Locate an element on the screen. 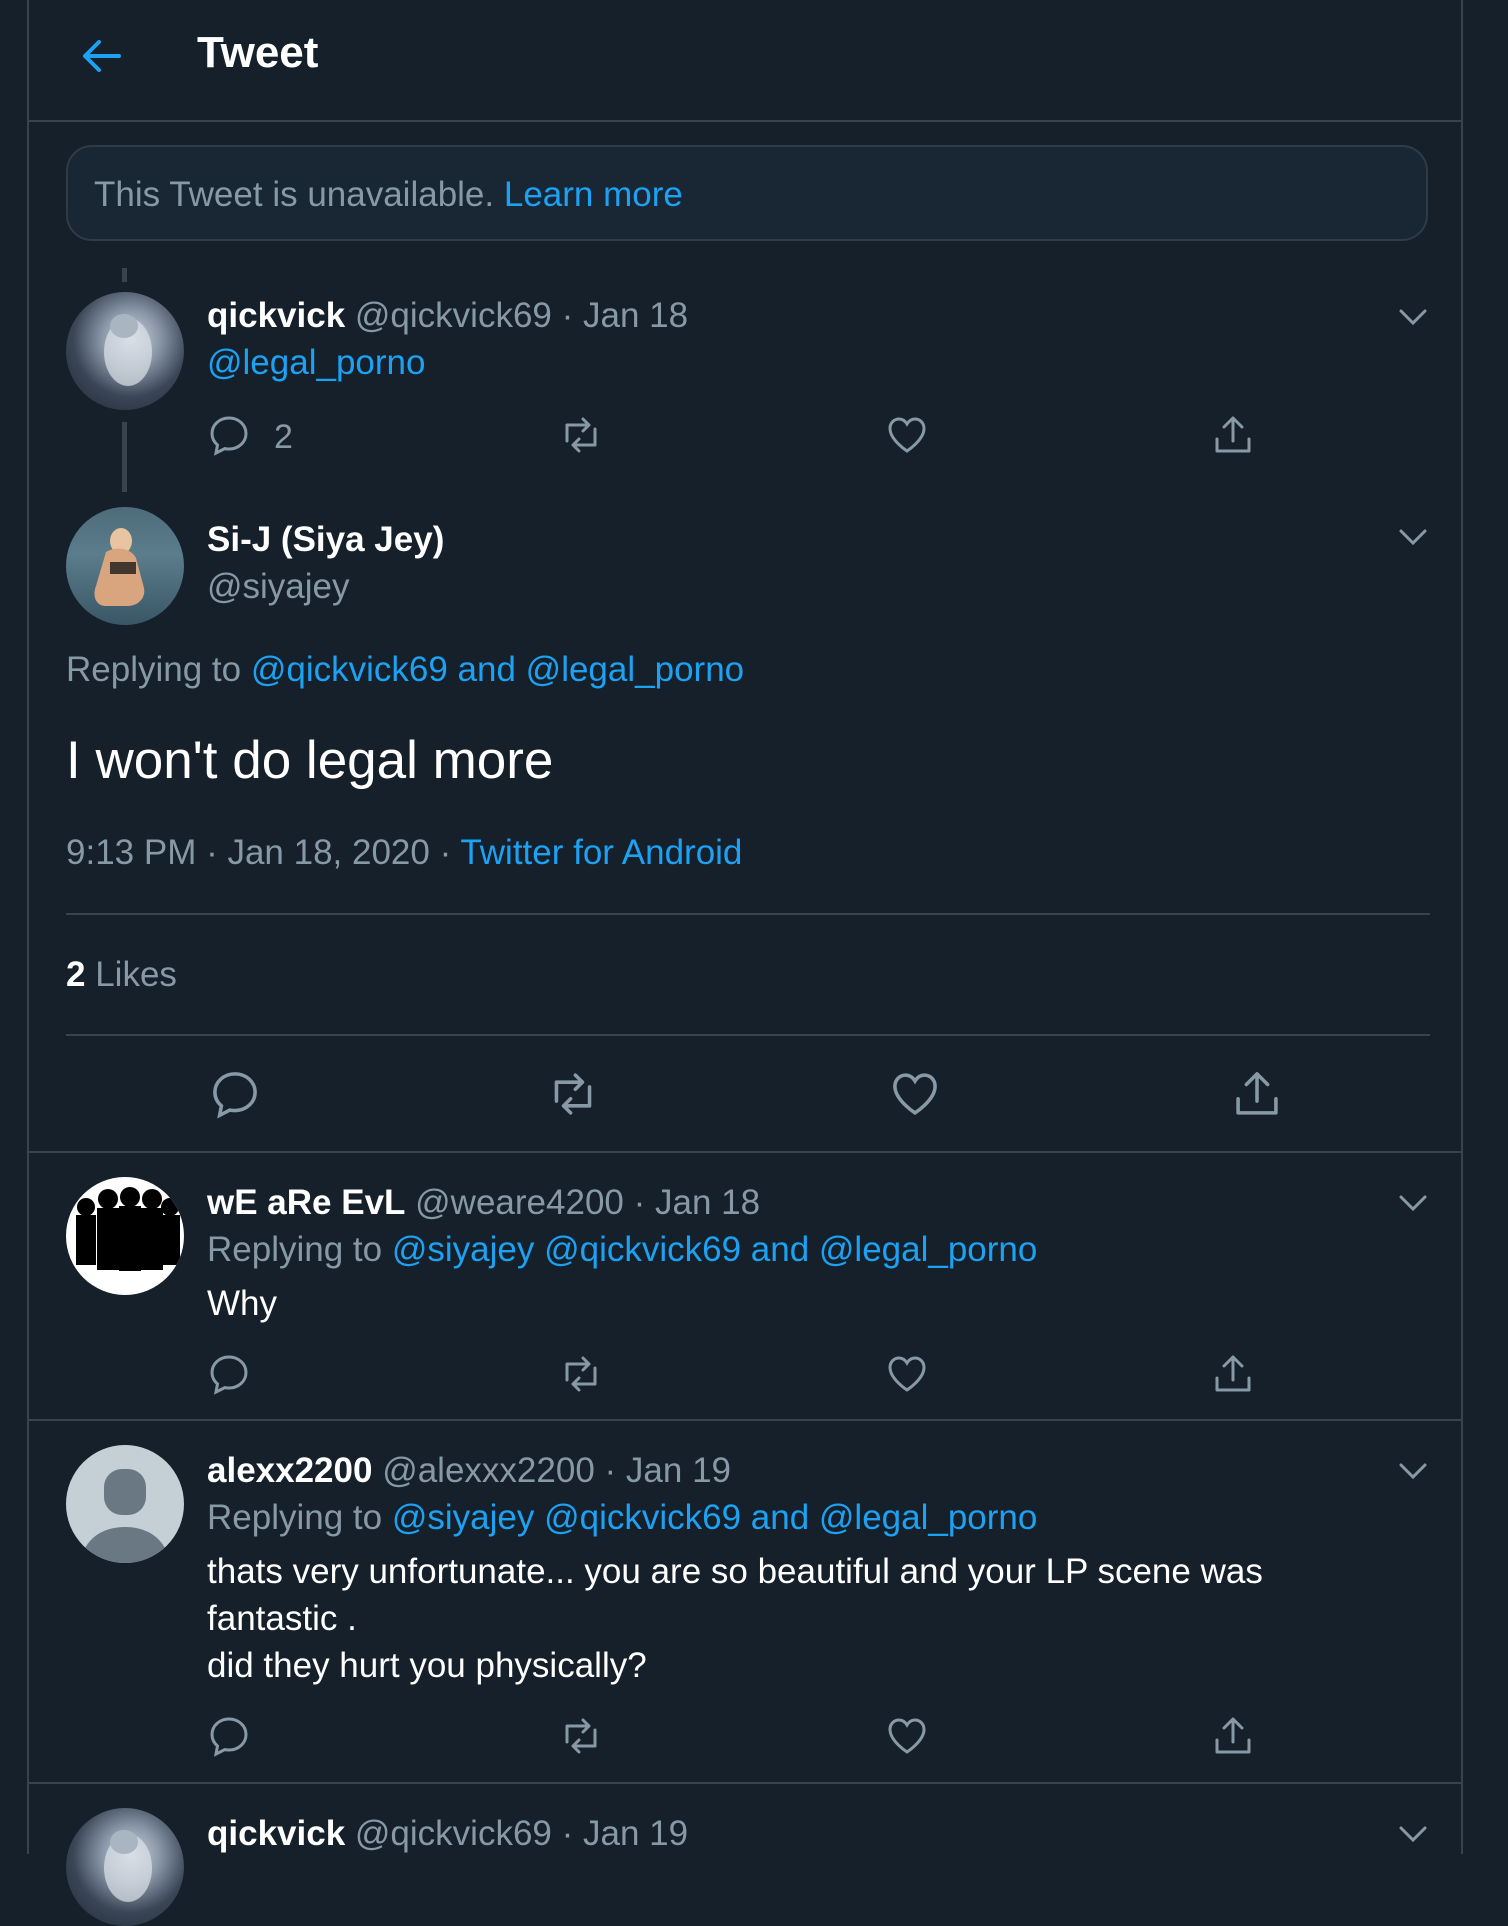 The image size is (1508, 1926). author-handle: @siyajey is located at coordinates (278, 587).